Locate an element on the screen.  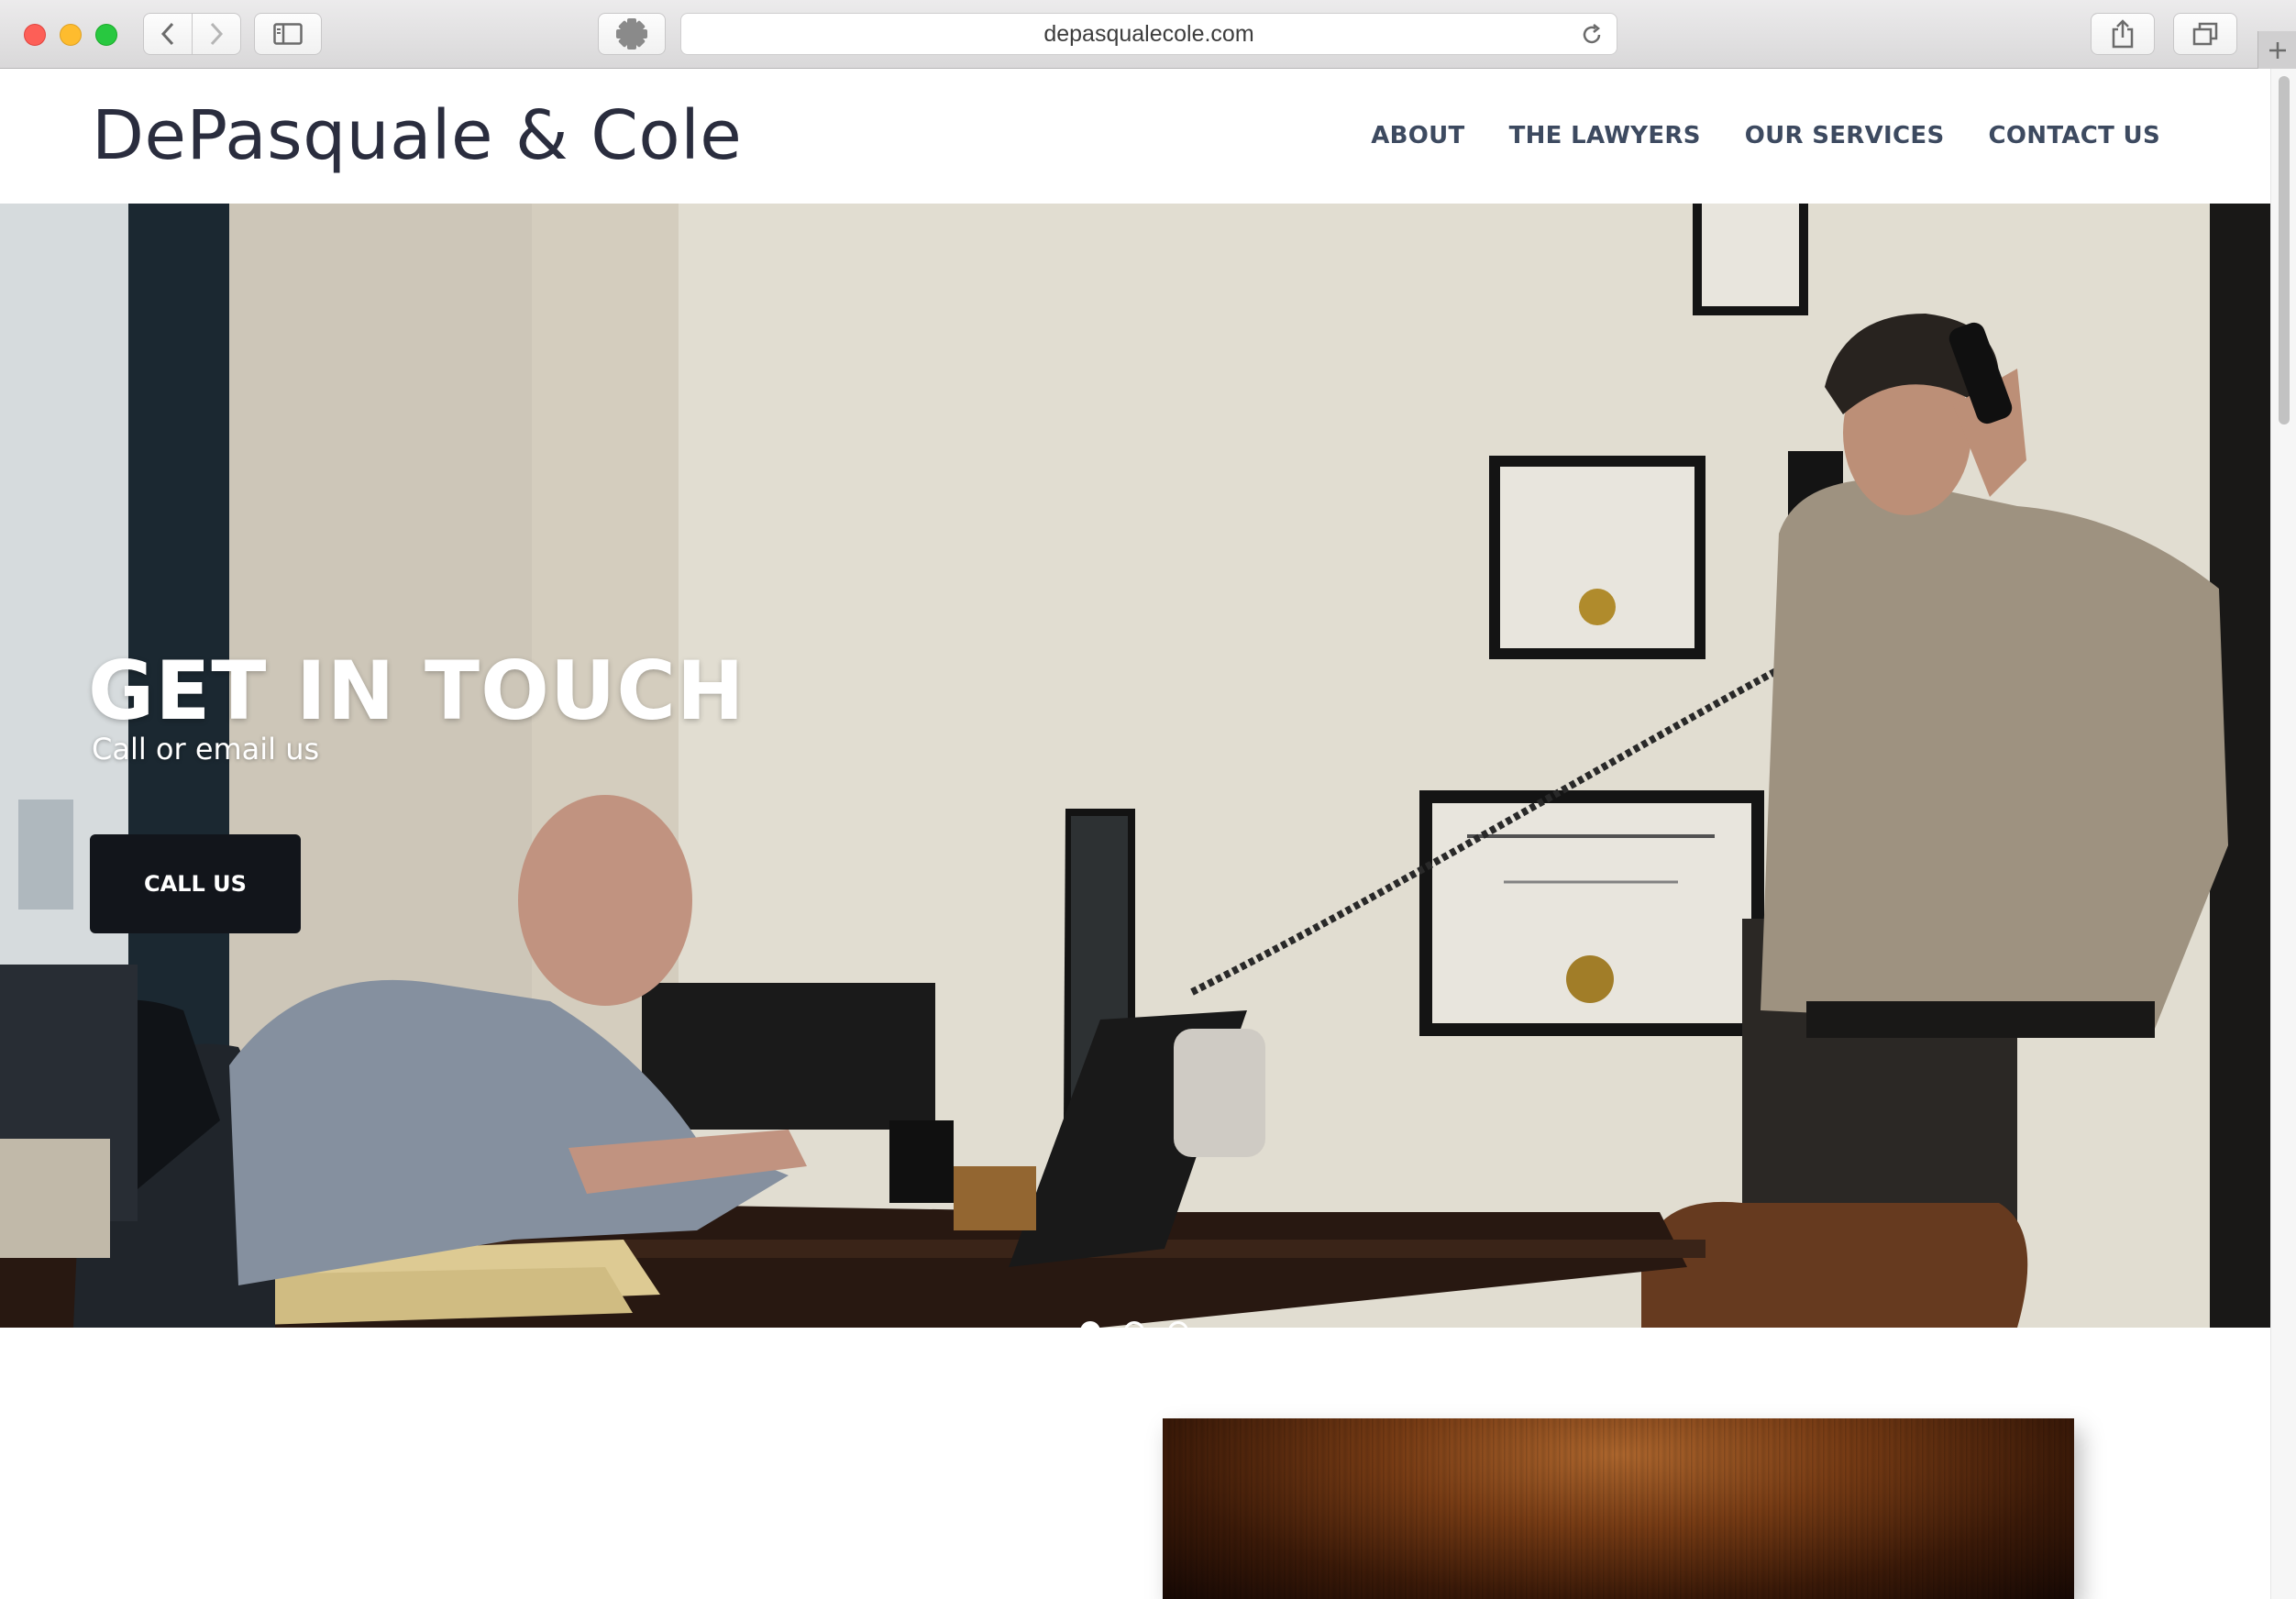
tabs-icon is located at coordinates (2205, 34).